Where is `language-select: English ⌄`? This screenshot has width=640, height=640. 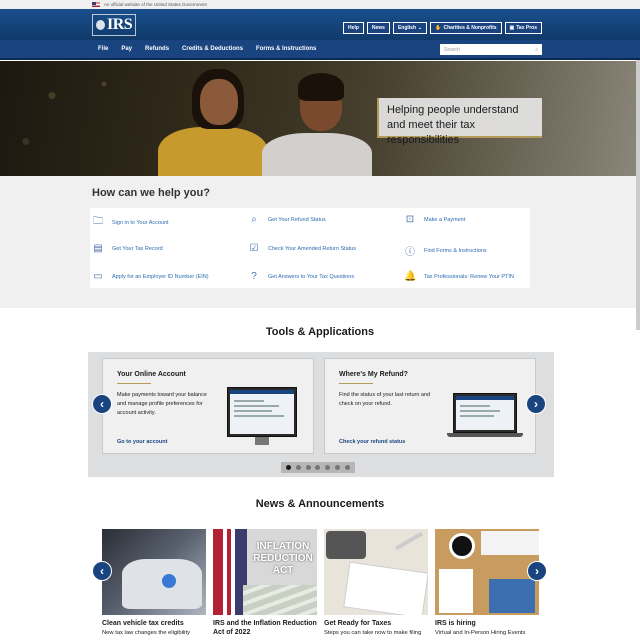 language-select: English ⌄ is located at coordinates (410, 28).